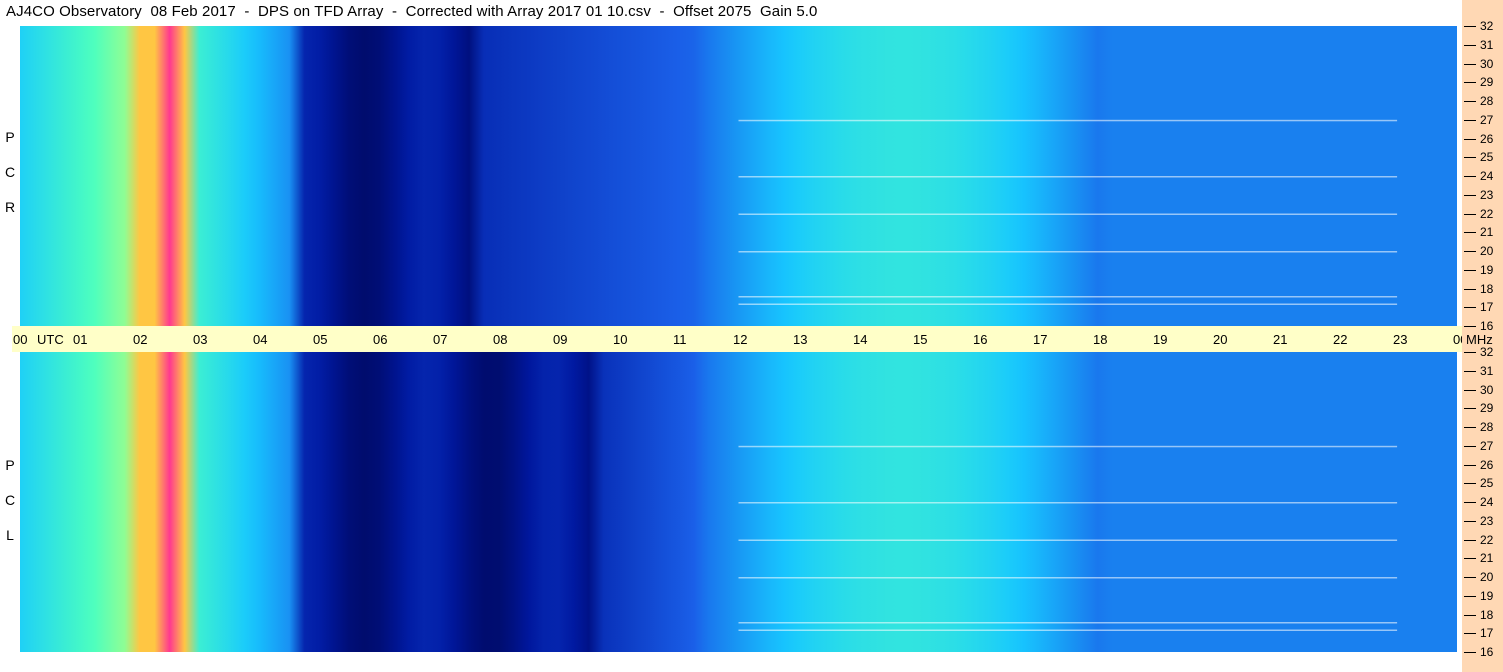  I want to click on utc-tick-label: 05, so click(320, 339).